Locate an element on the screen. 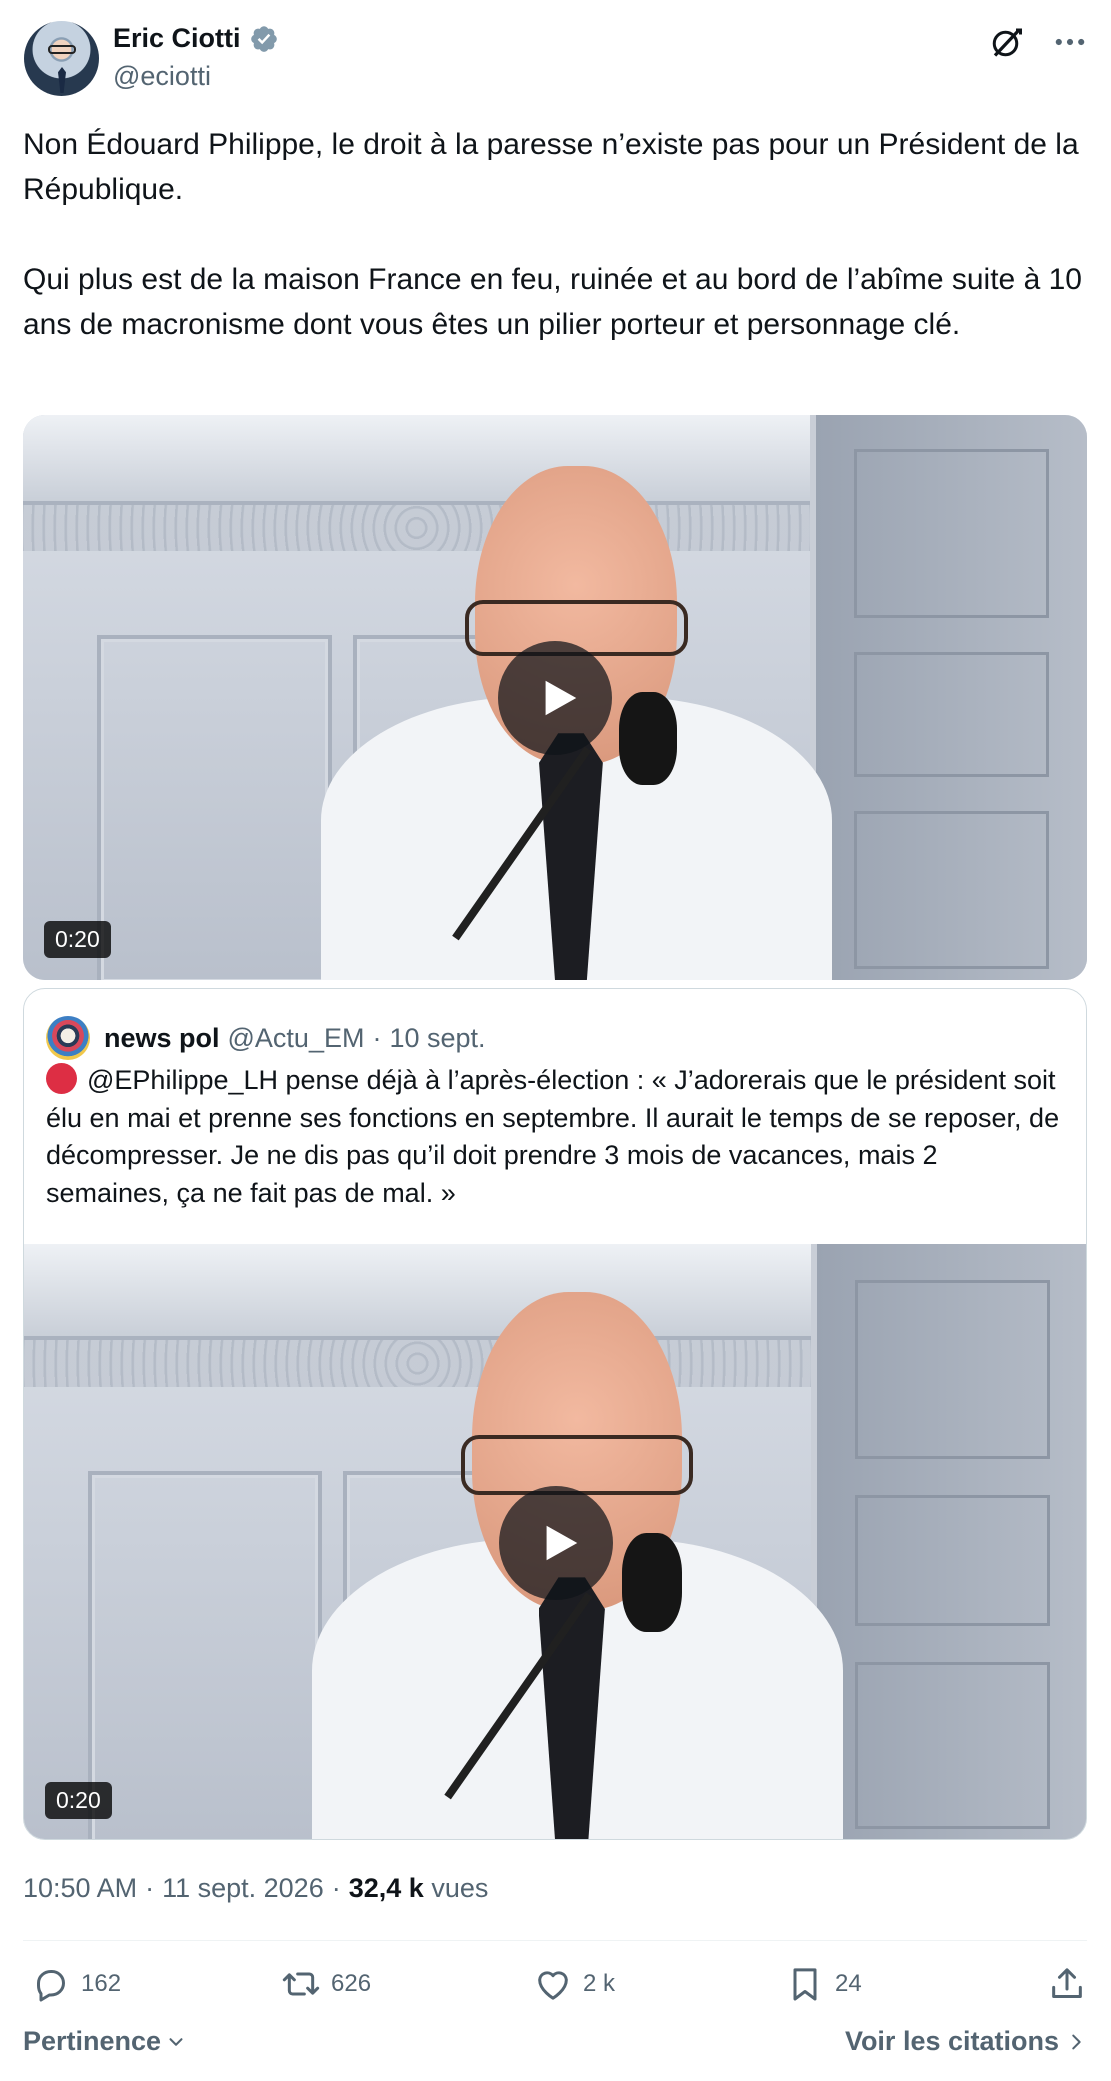 The image size is (1111, 2081). chevron-right-icon is located at coordinates (1076, 2041).